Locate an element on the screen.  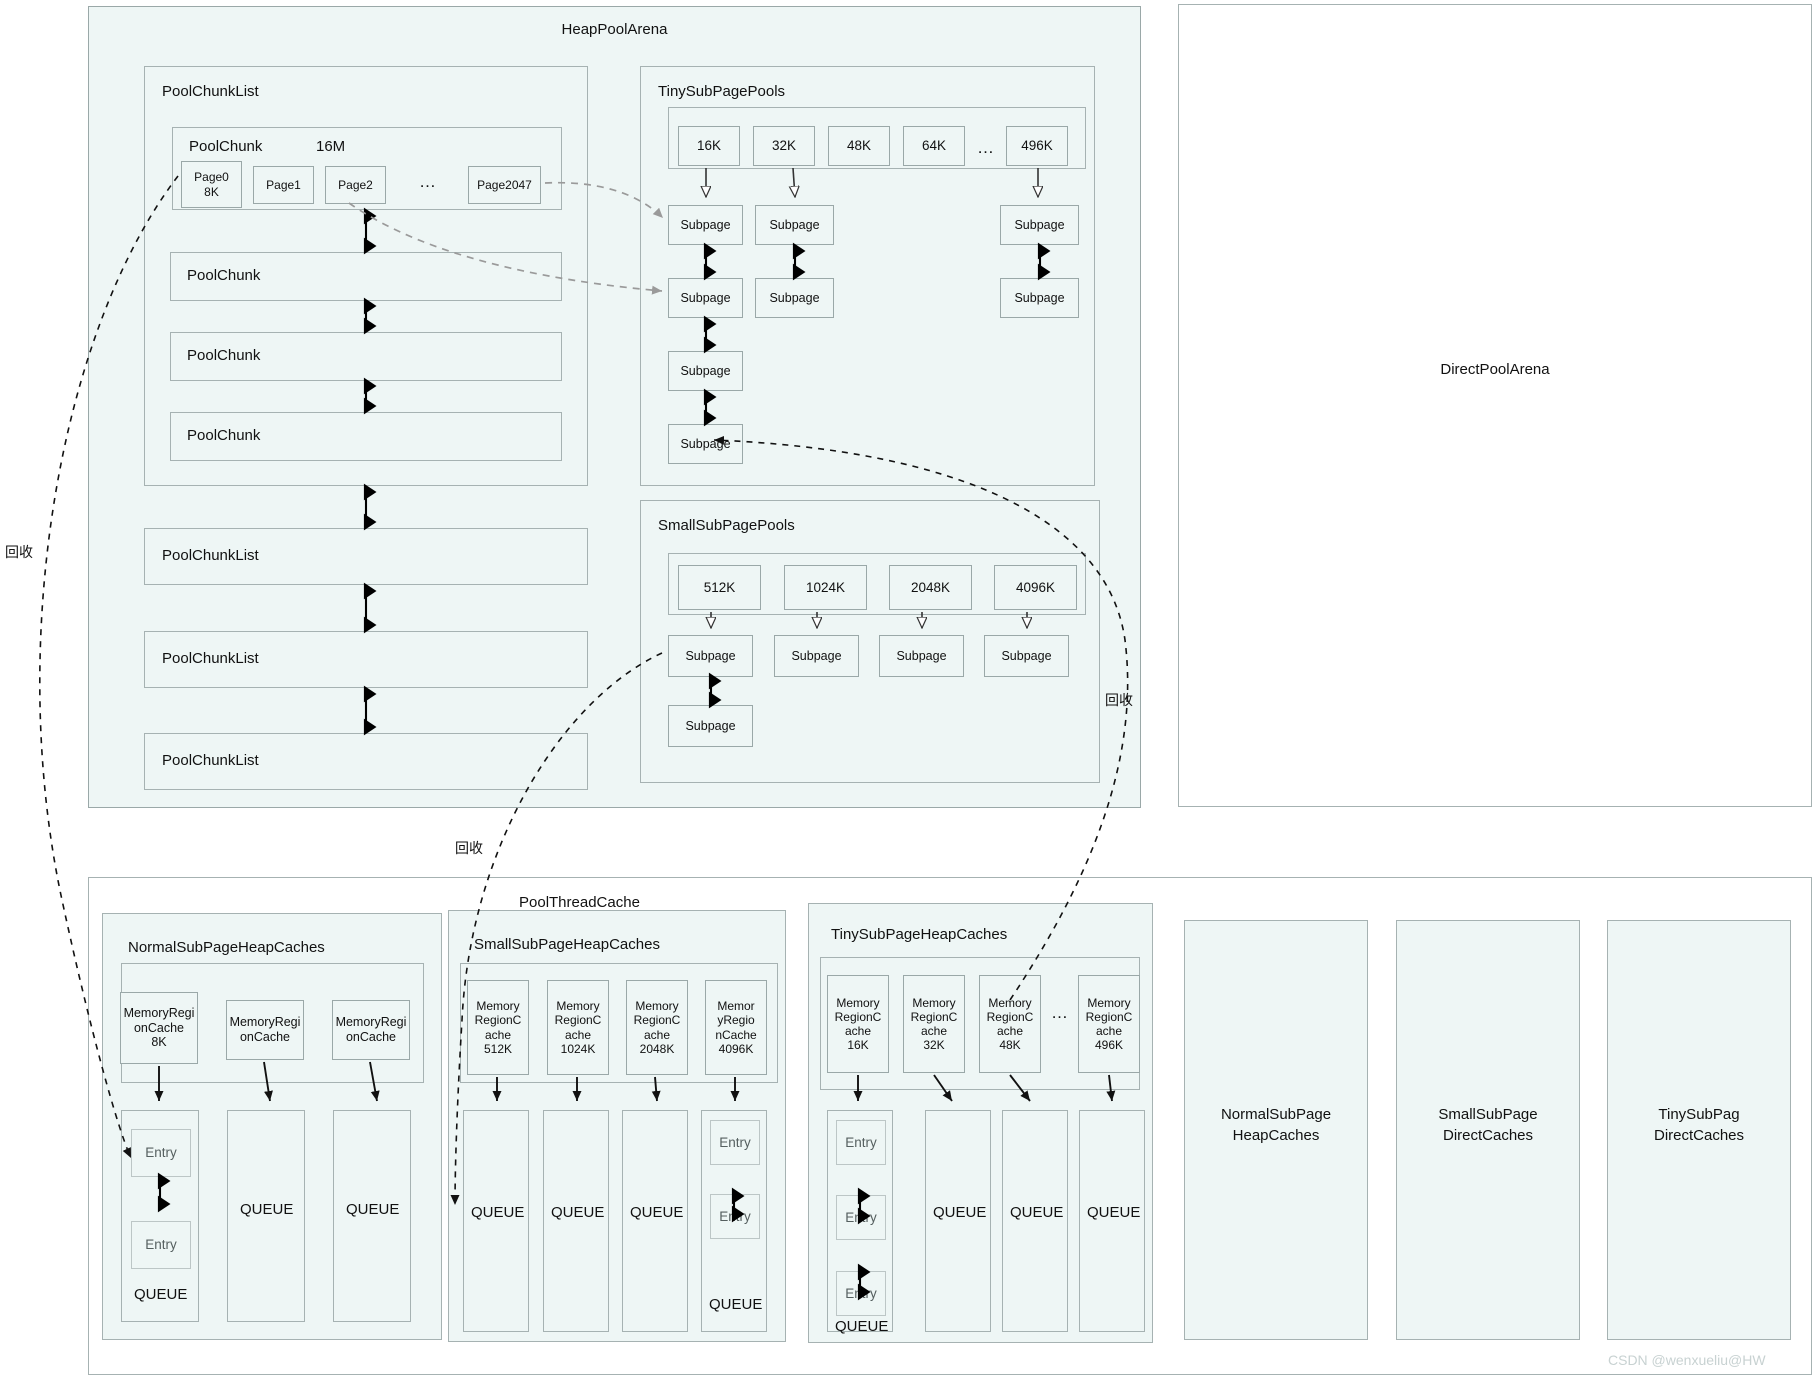
pool-chunk-2: PoolChunk is located at coordinates (366, 276).